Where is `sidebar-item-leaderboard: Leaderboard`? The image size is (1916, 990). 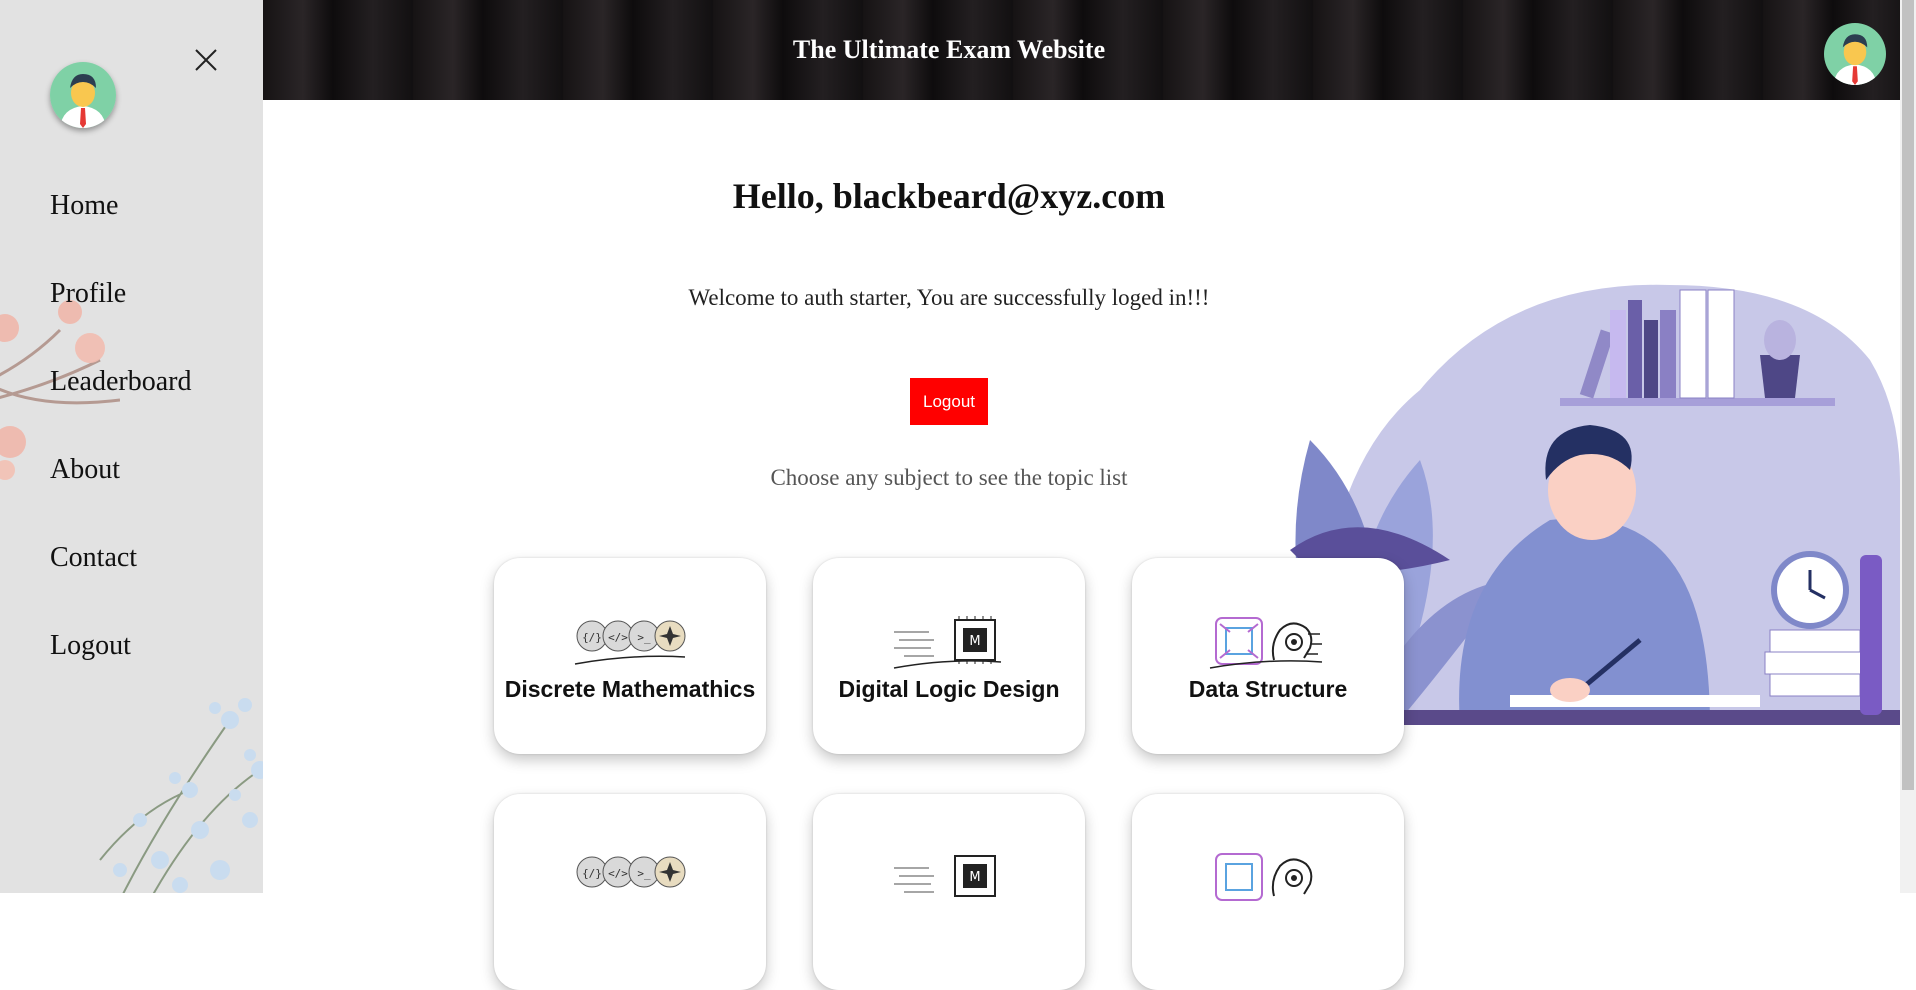 sidebar-item-leaderboard: Leaderboard is located at coordinates (120, 400).